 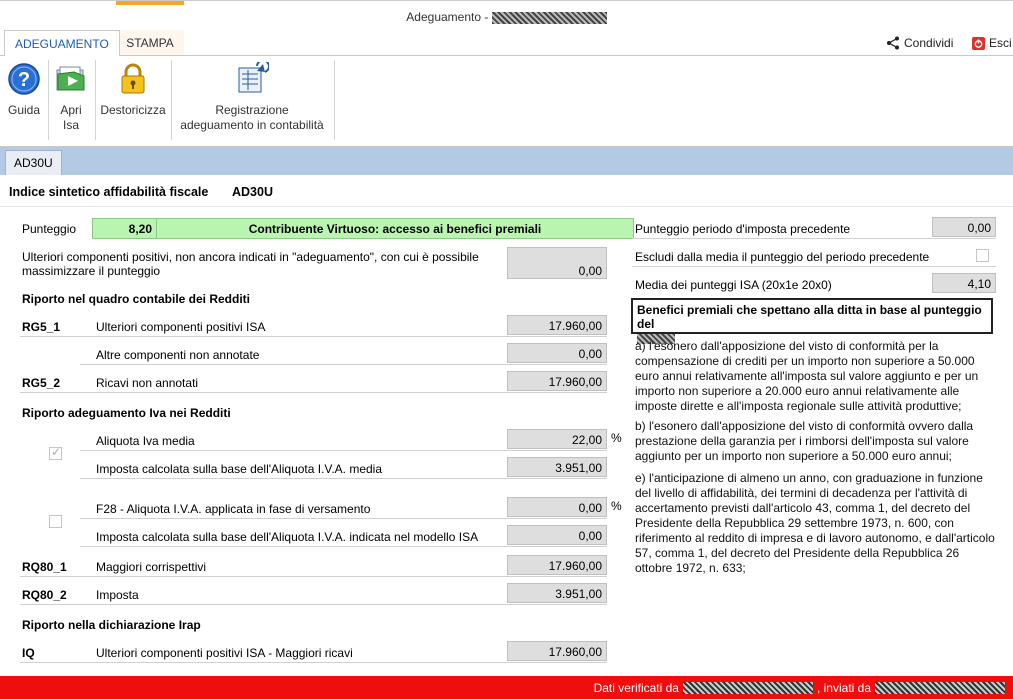 What do you see at coordinates (549, 17) in the screenshot?
I see `redacted-name` at bounding box center [549, 17].